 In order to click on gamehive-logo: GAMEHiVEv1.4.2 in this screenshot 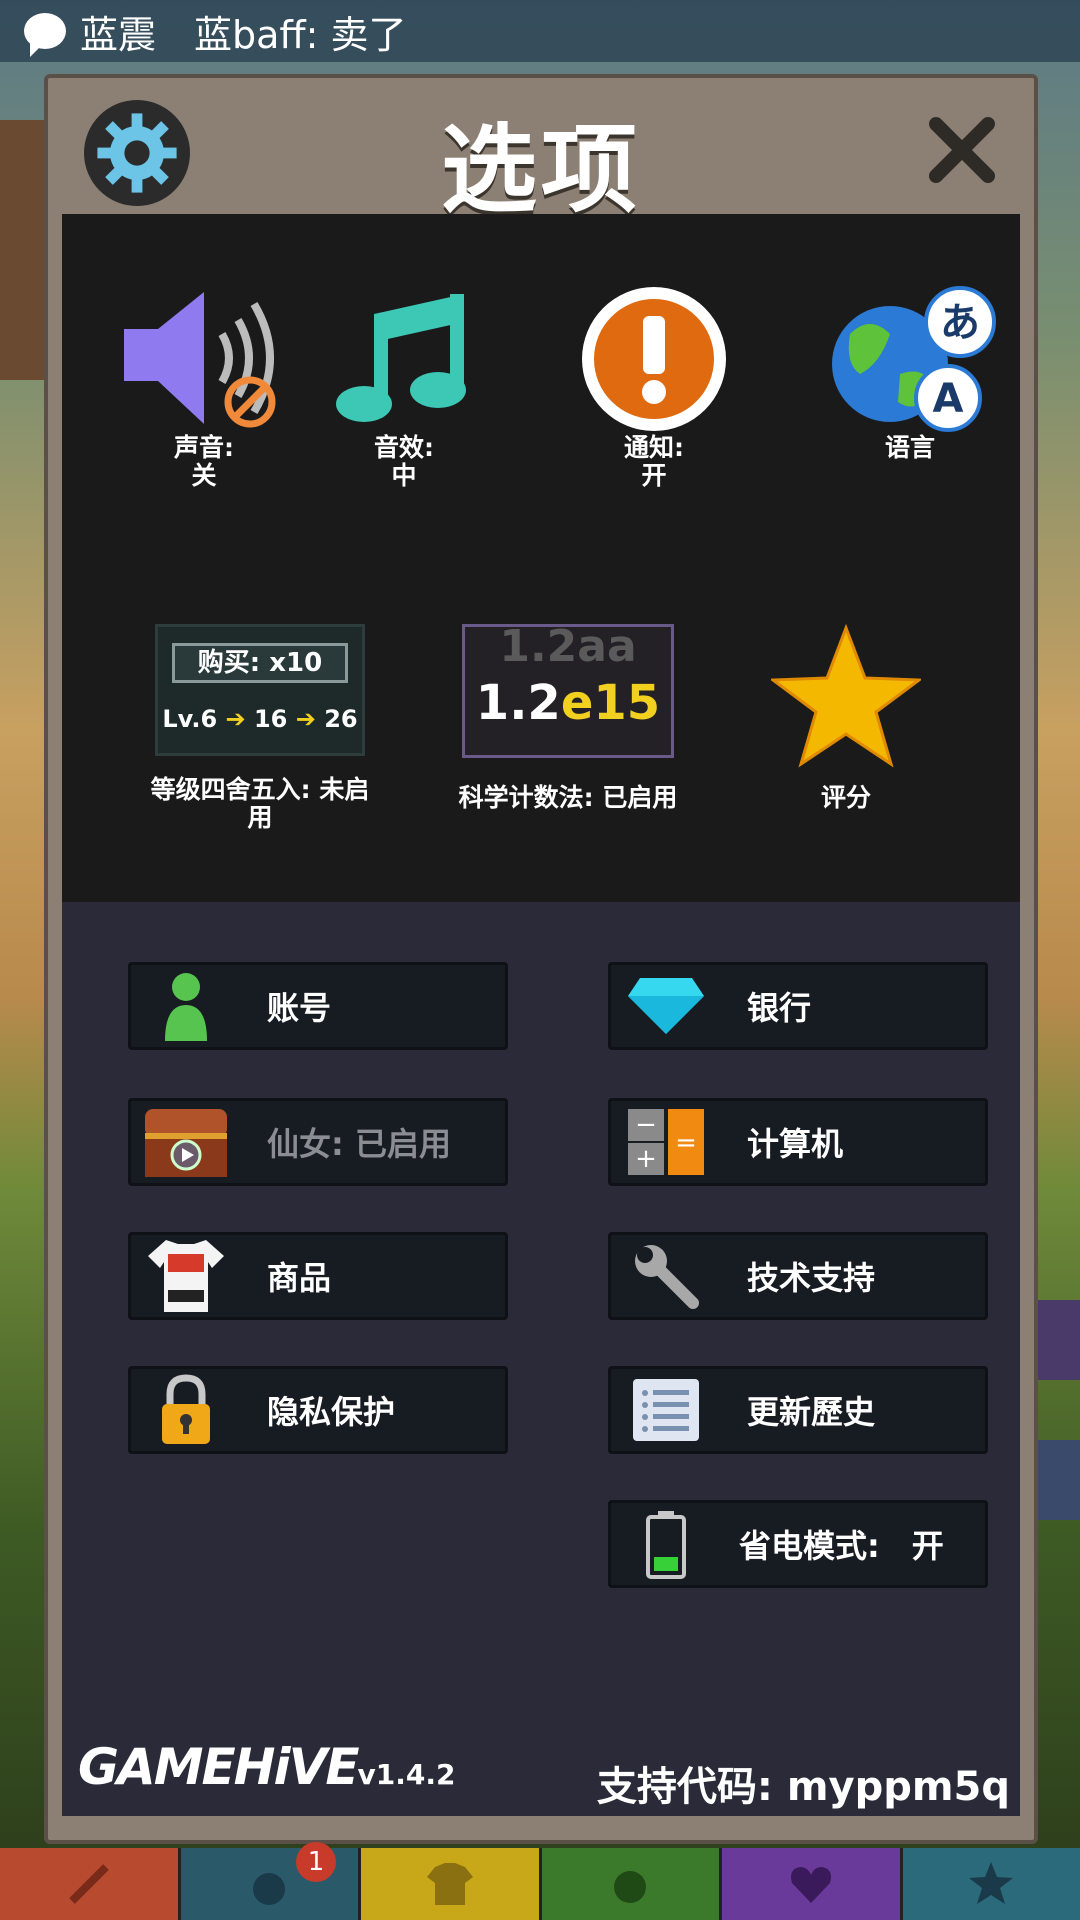, I will do `click(266, 1767)`.